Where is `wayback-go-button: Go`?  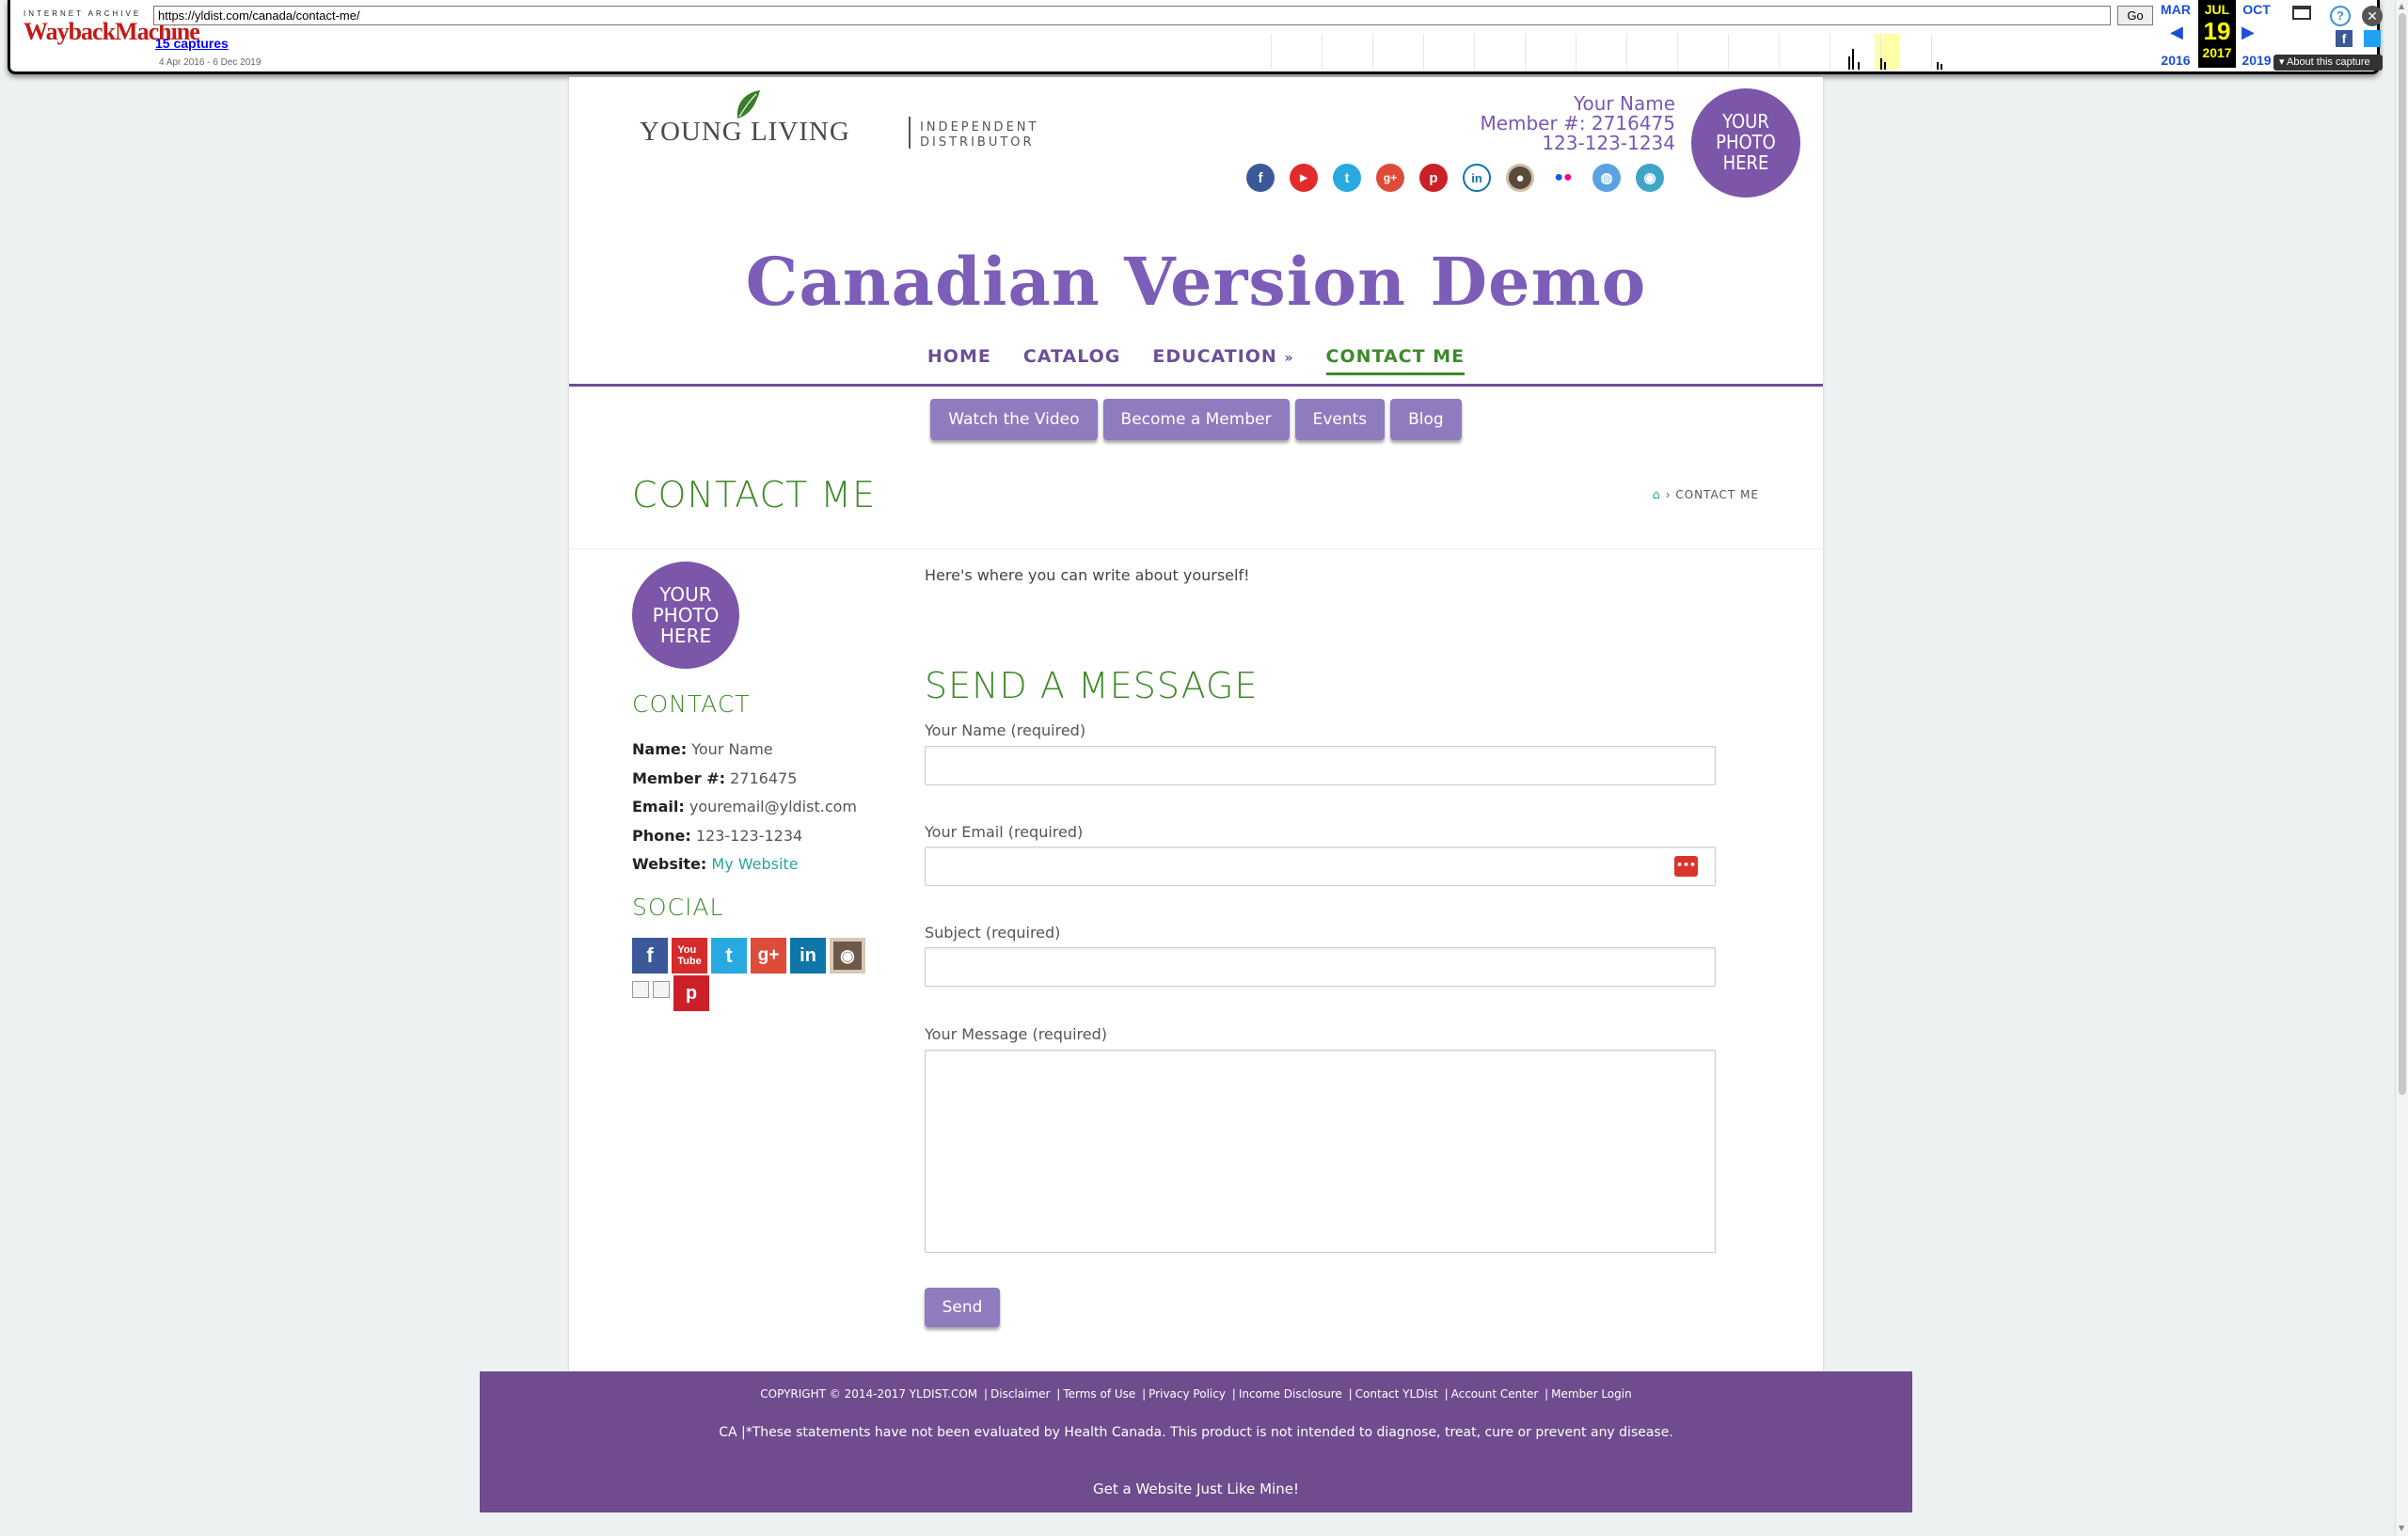 wayback-go-button: Go is located at coordinates (2135, 16).